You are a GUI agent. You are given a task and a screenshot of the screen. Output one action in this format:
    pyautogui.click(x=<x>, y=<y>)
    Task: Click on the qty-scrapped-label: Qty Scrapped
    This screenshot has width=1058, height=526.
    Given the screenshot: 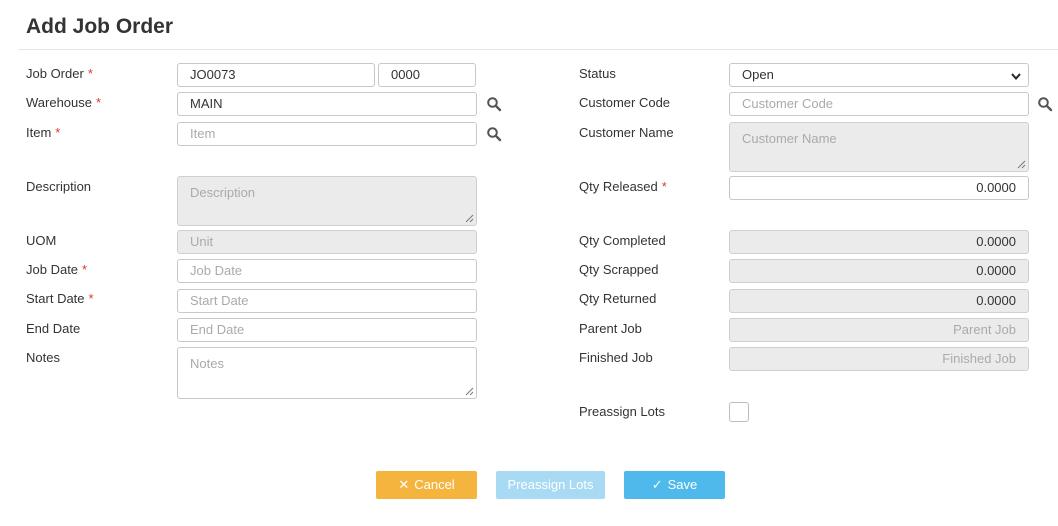 What is the action you would take?
    pyautogui.click(x=619, y=269)
    